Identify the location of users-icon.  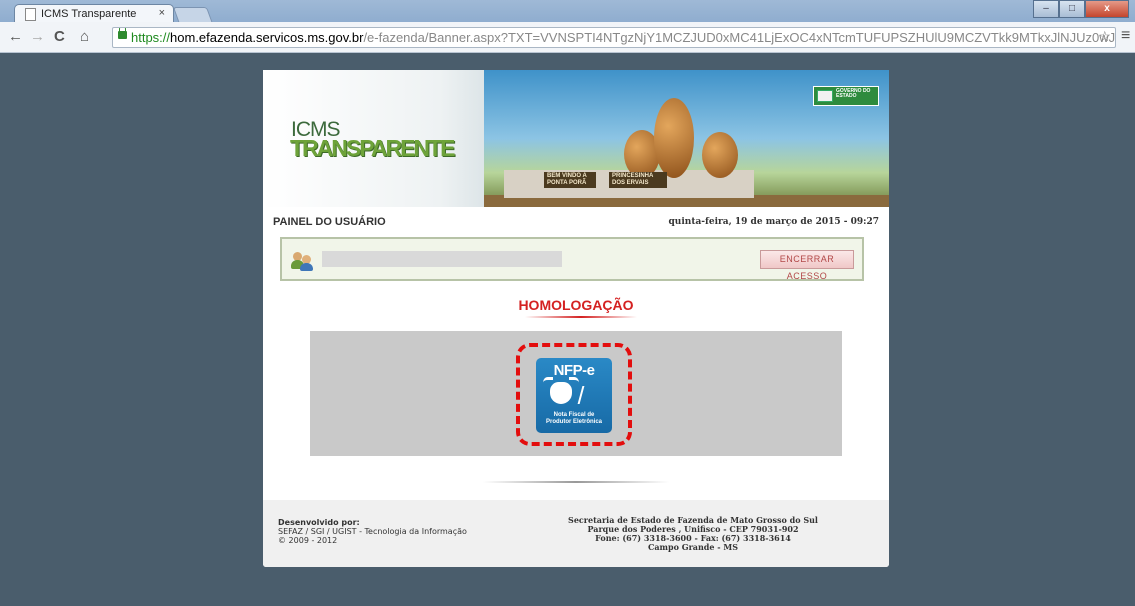
(302, 260).